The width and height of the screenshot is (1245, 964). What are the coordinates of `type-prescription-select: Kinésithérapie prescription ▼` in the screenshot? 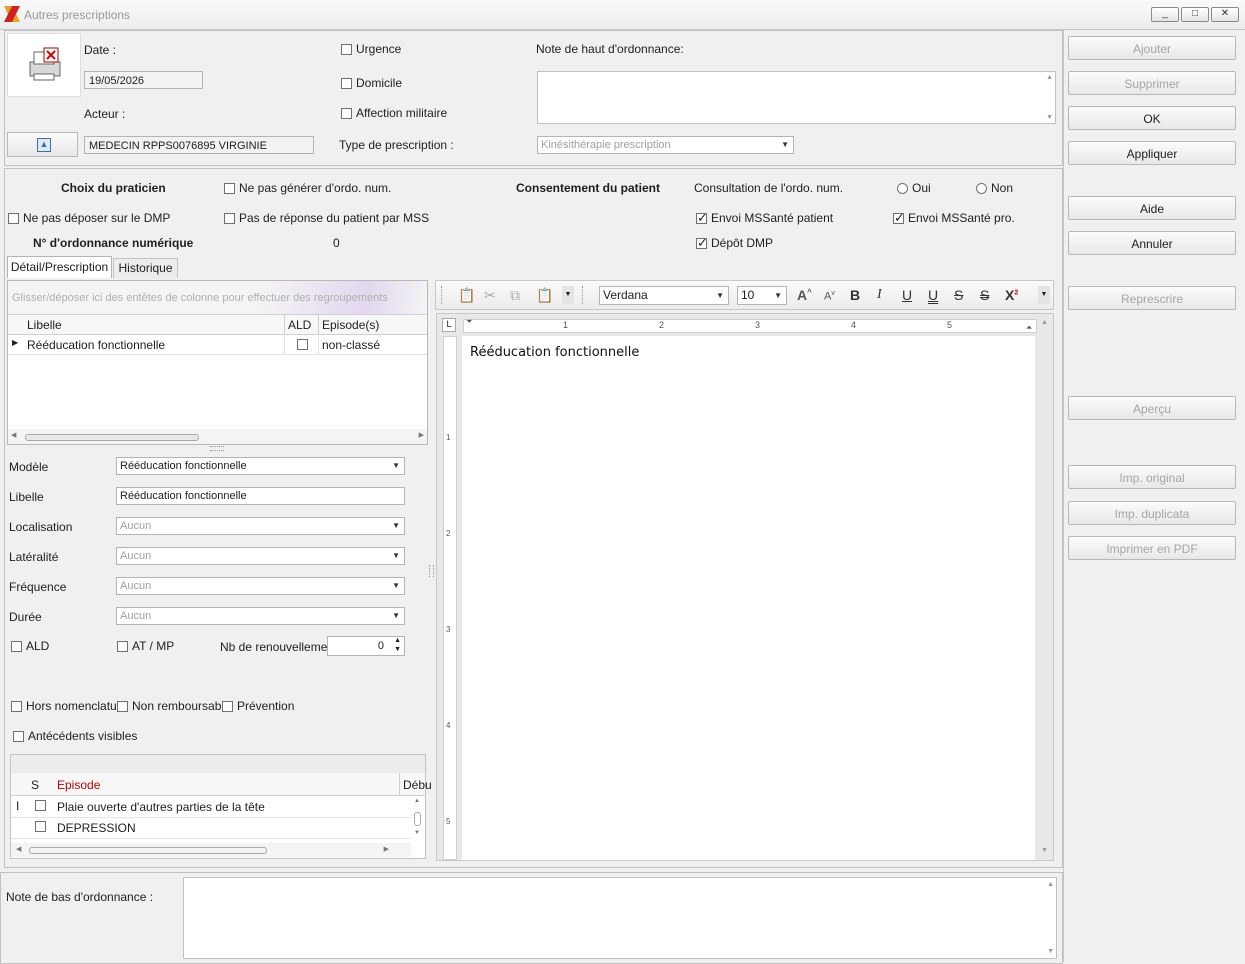 It's located at (665, 145).